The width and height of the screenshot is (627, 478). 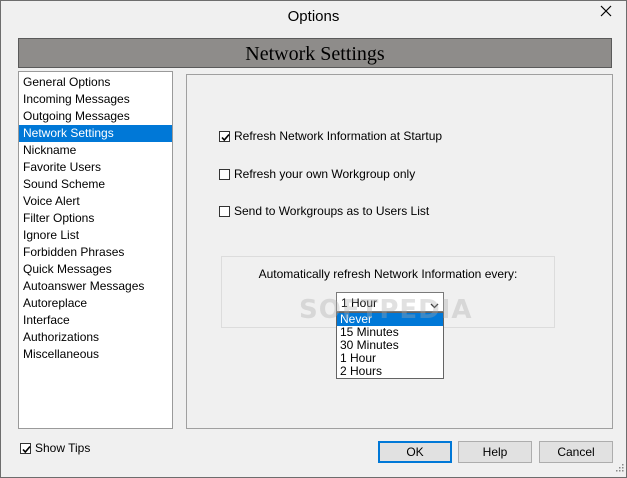 I want to click on send-workgroups-label: Send to Workgroups as to Users List, so click(x=332, y=211).